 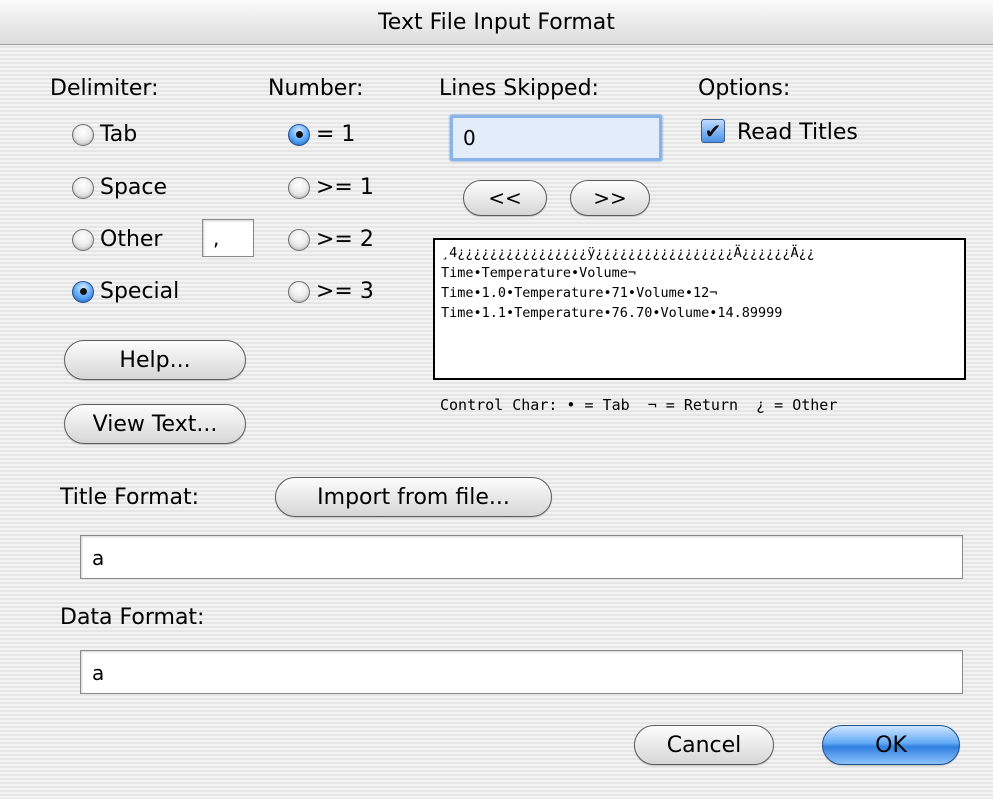 I want to click on data-format-input: a, so click(x=521, y=672).